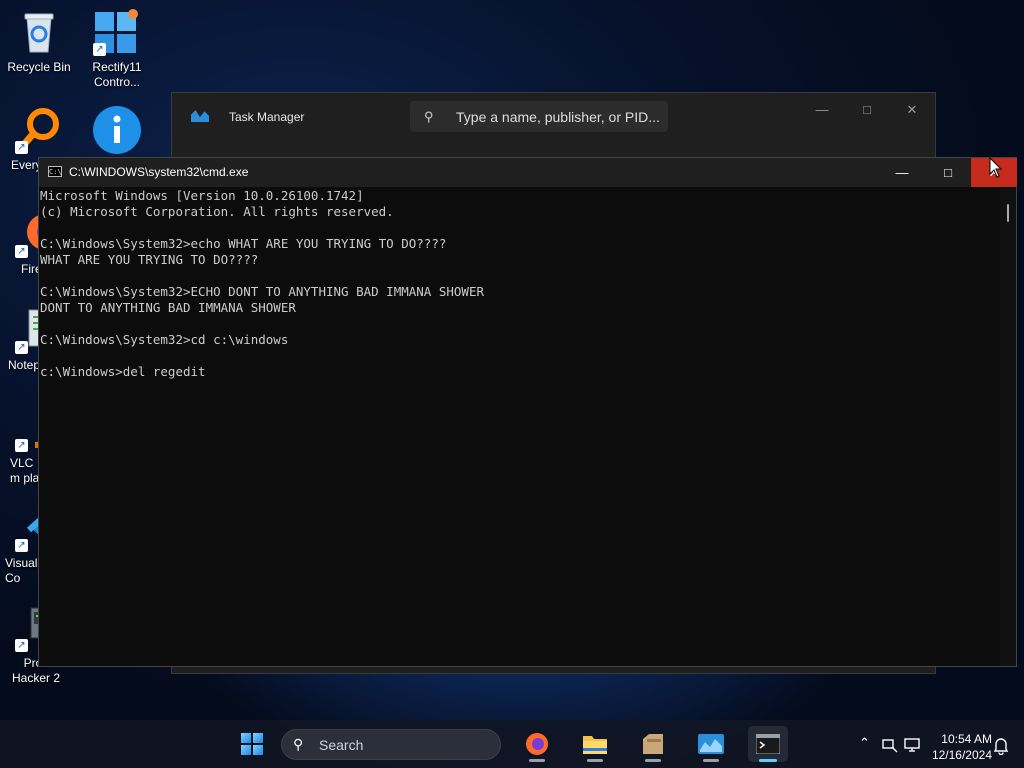 The width and height of the screenshot is (1024, 768). I want to click on network-icon, so click(890, 745).